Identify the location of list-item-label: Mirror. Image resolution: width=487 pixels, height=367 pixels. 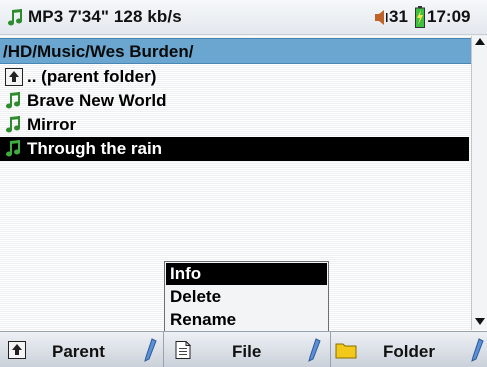
(52, 124).